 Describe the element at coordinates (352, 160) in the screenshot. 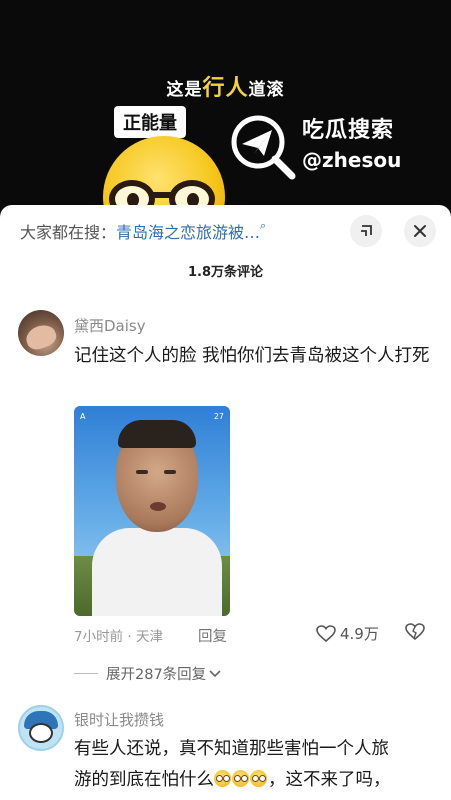

I see `brand-handle: @zhesou` at that location.